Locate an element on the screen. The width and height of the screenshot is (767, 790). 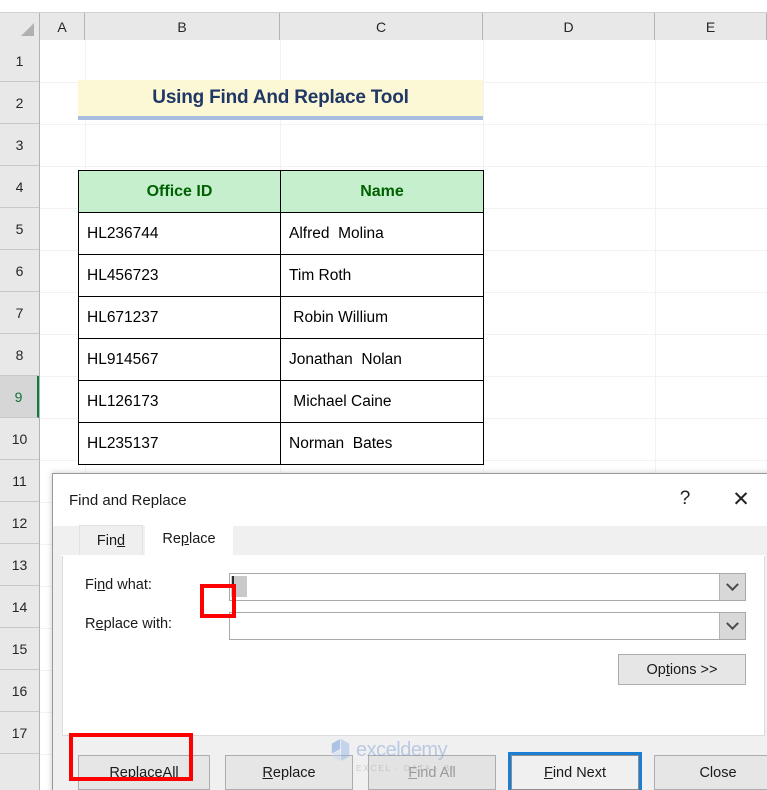
find-what-text-caret is located at coordinates (239, 586).